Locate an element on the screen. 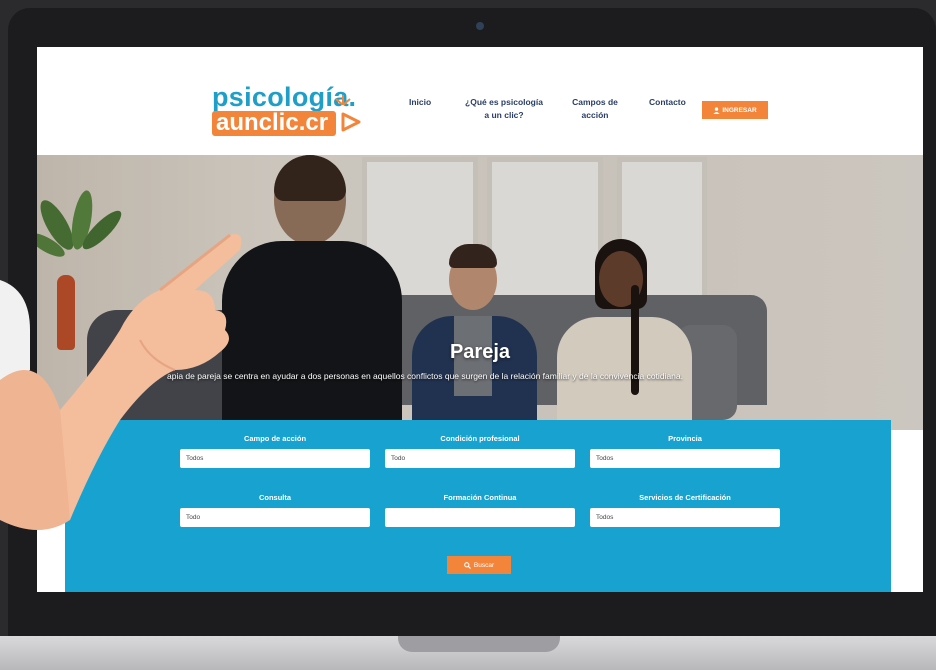 Image resolution: width=936 pixels, height=670 pixels. nav-item-inicio: Inicio is located at coordinates (420, 102).